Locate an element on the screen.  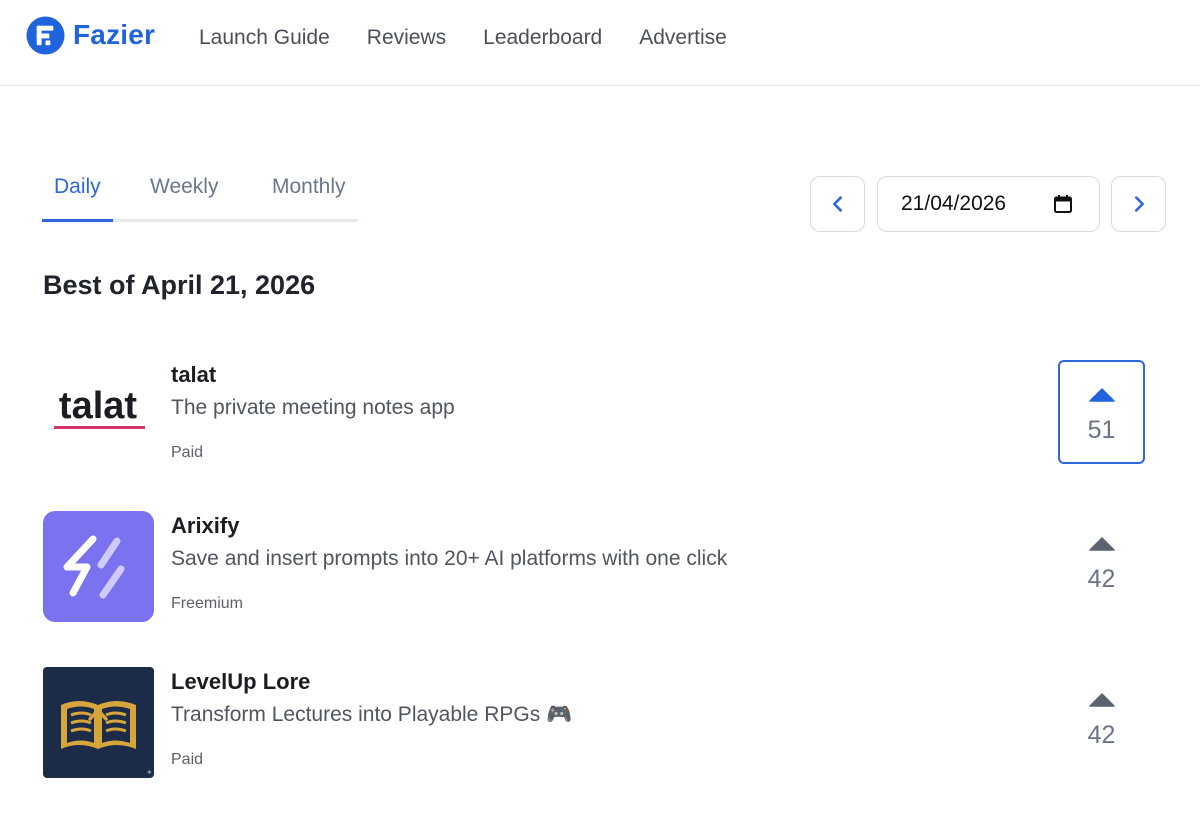
fazier-logo-icon is located at coordinates (45, 35).